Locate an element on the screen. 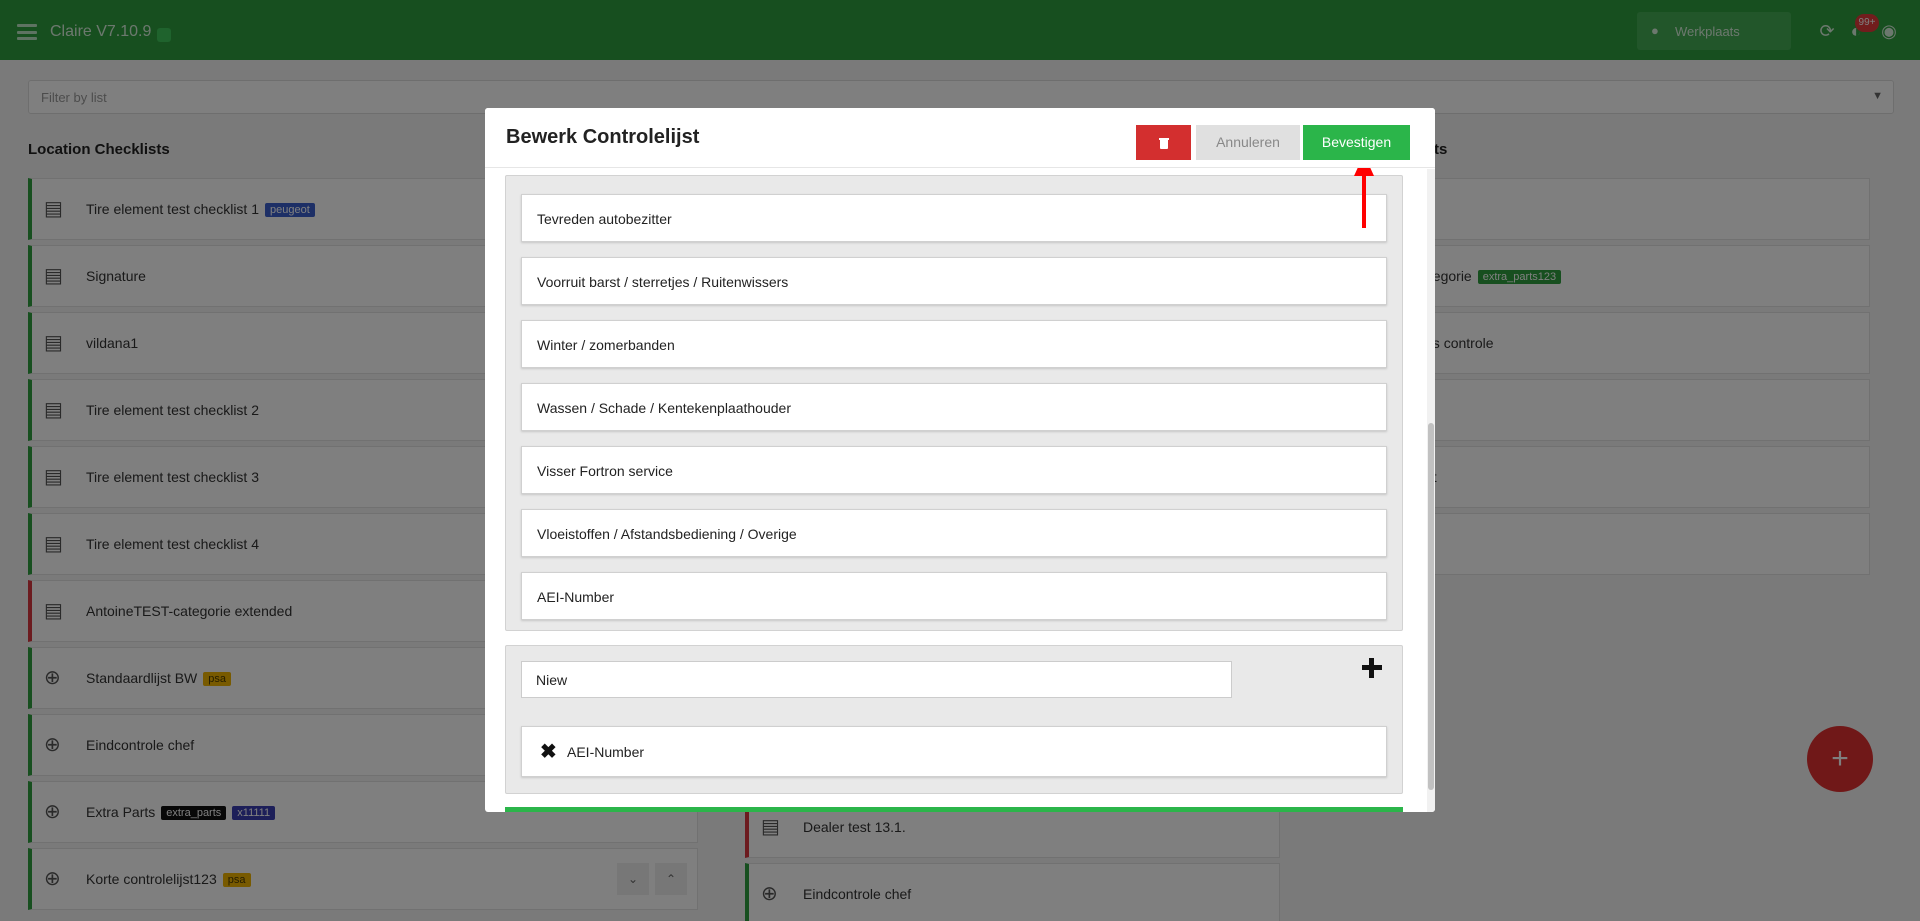  modal-scrollbar is located at coordinates (1431, 490).